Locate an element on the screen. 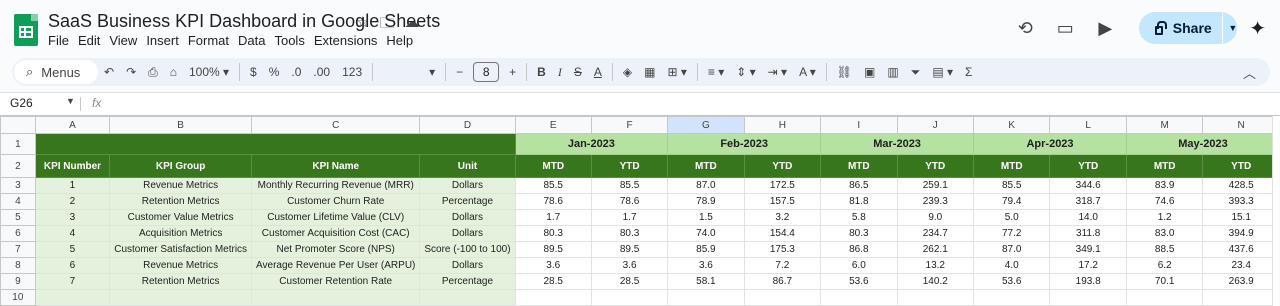  column-header-a: A is located at coordinates (72, 125).